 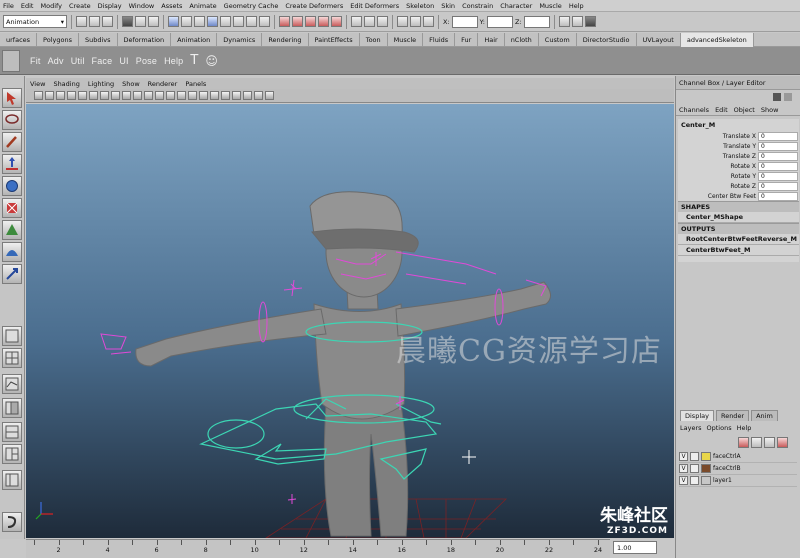 What do you see at coordinates (126, 95) in the screenshot?
I see `gate-mask-icon` at bounding box center [126, 95].